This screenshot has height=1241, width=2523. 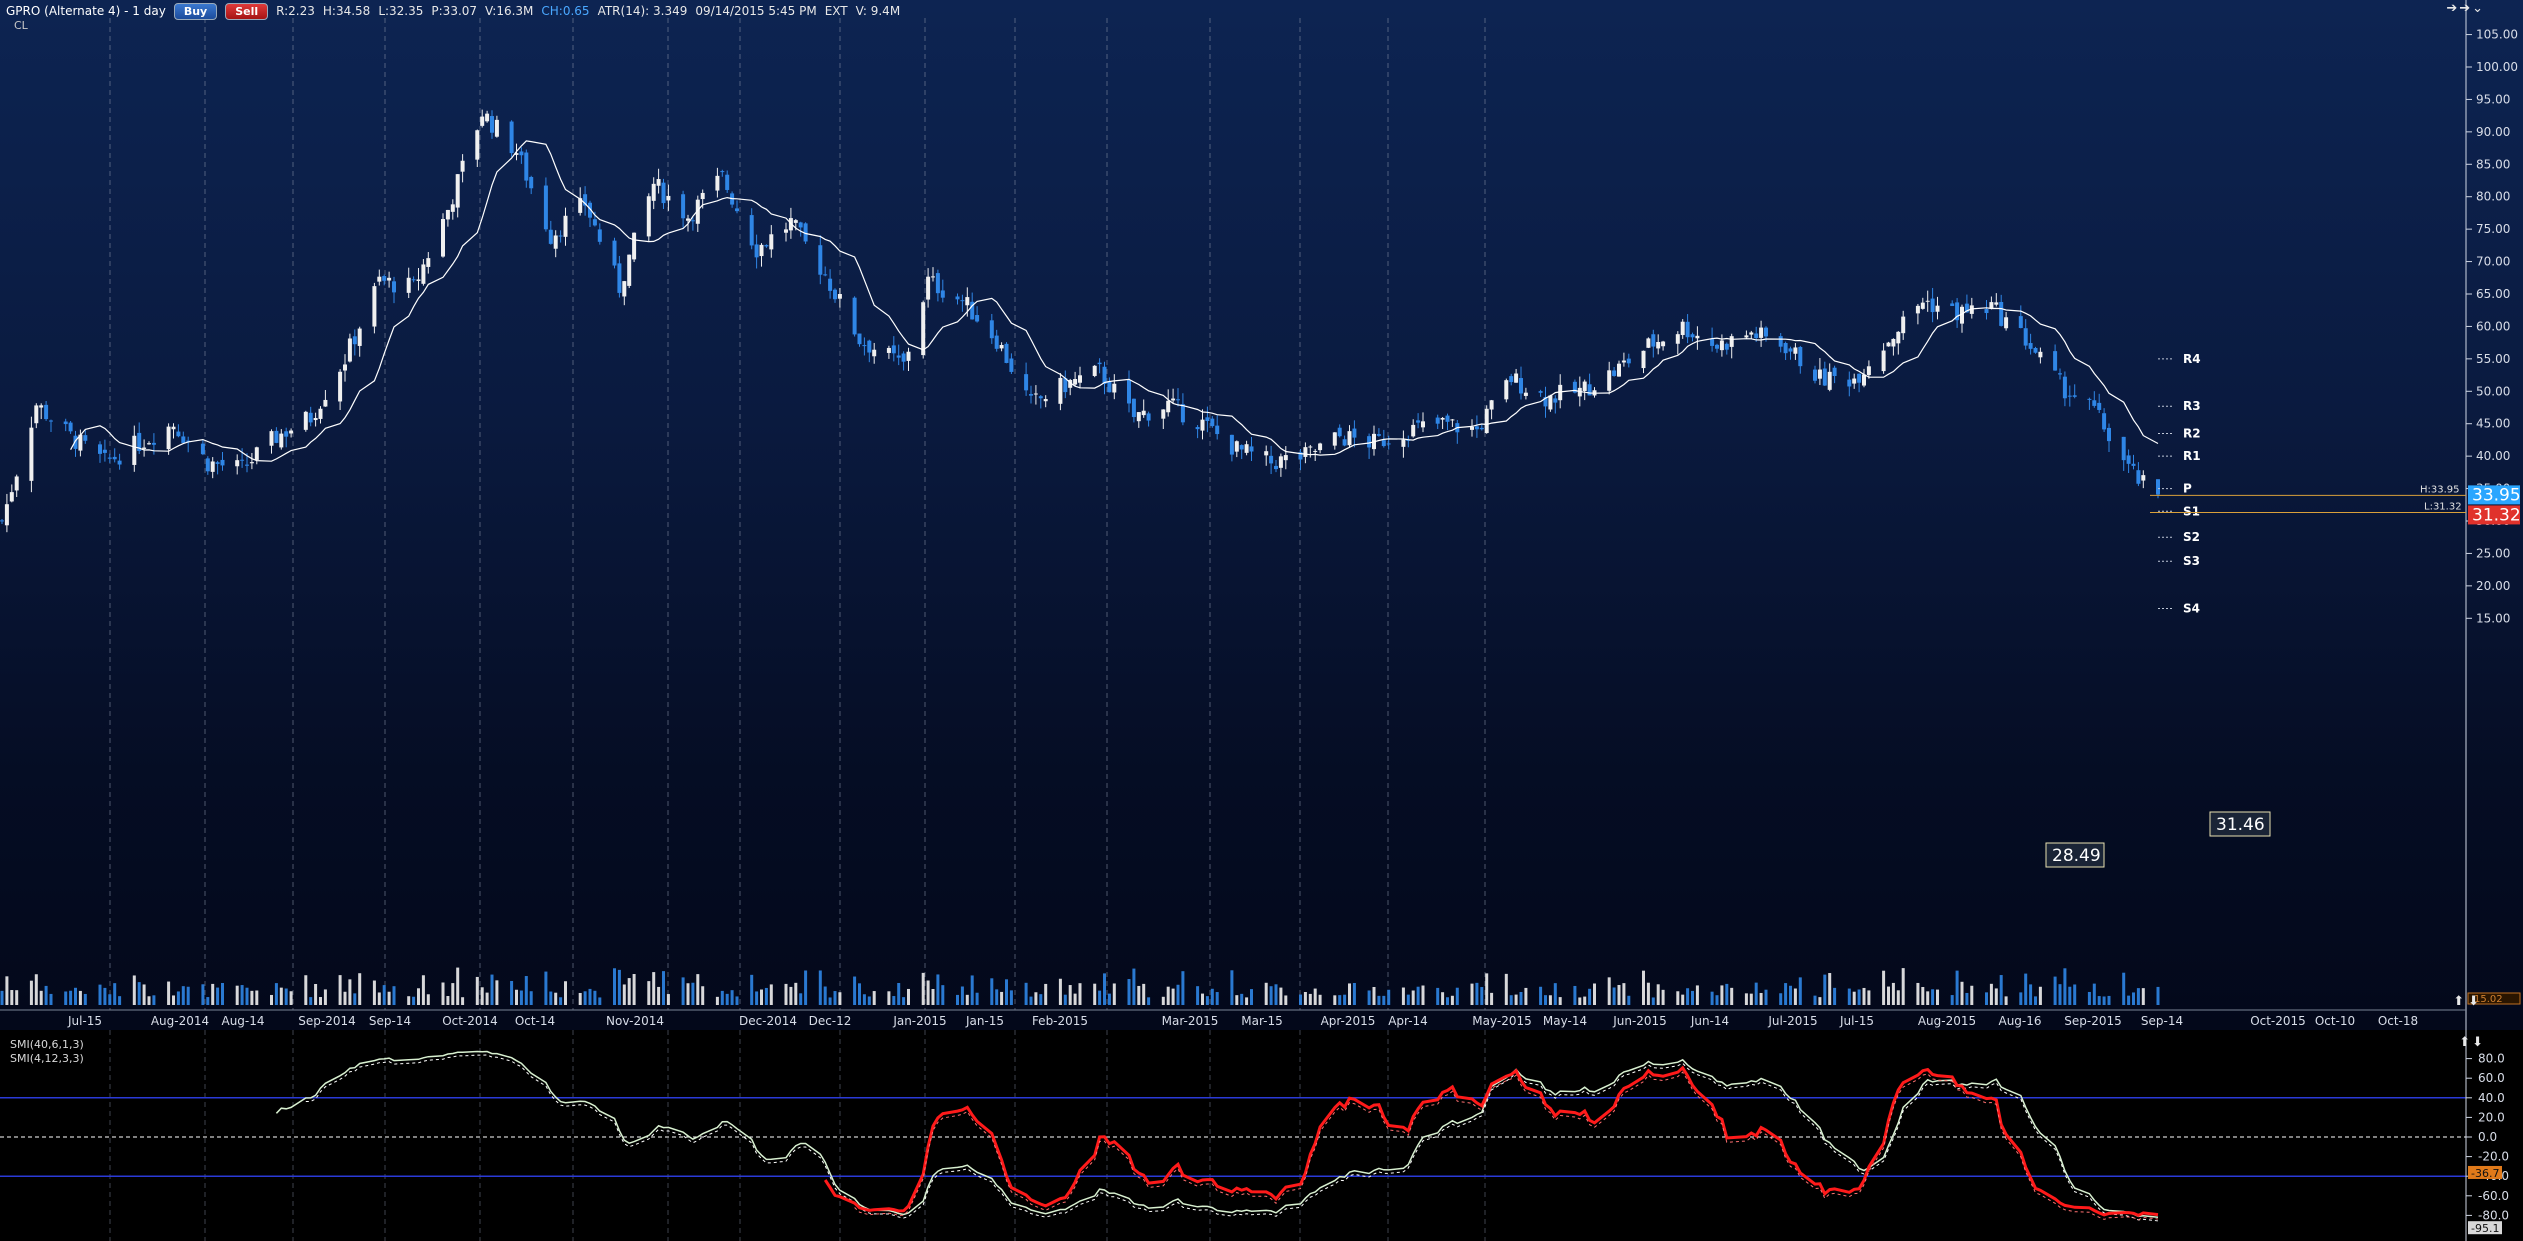 What do you see at coordinates (2493, 294) in the screenshot?
I see `price-axis-label-8: 65.00` at bounding box center [2493, 294].